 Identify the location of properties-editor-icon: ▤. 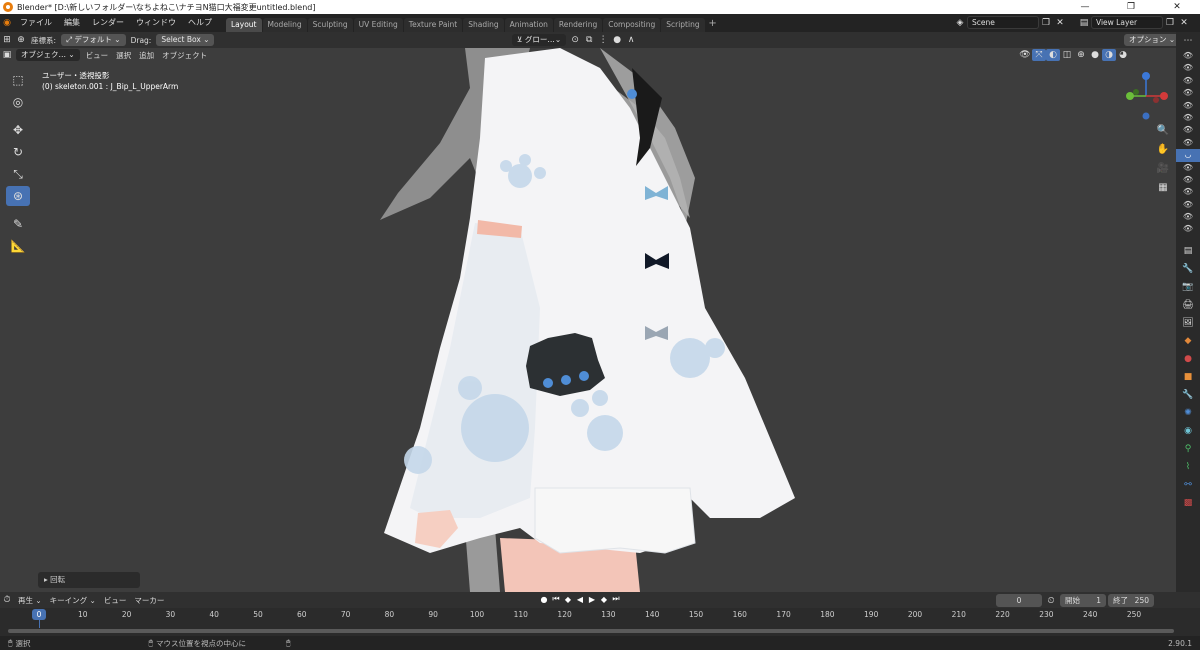
(1188, 251).